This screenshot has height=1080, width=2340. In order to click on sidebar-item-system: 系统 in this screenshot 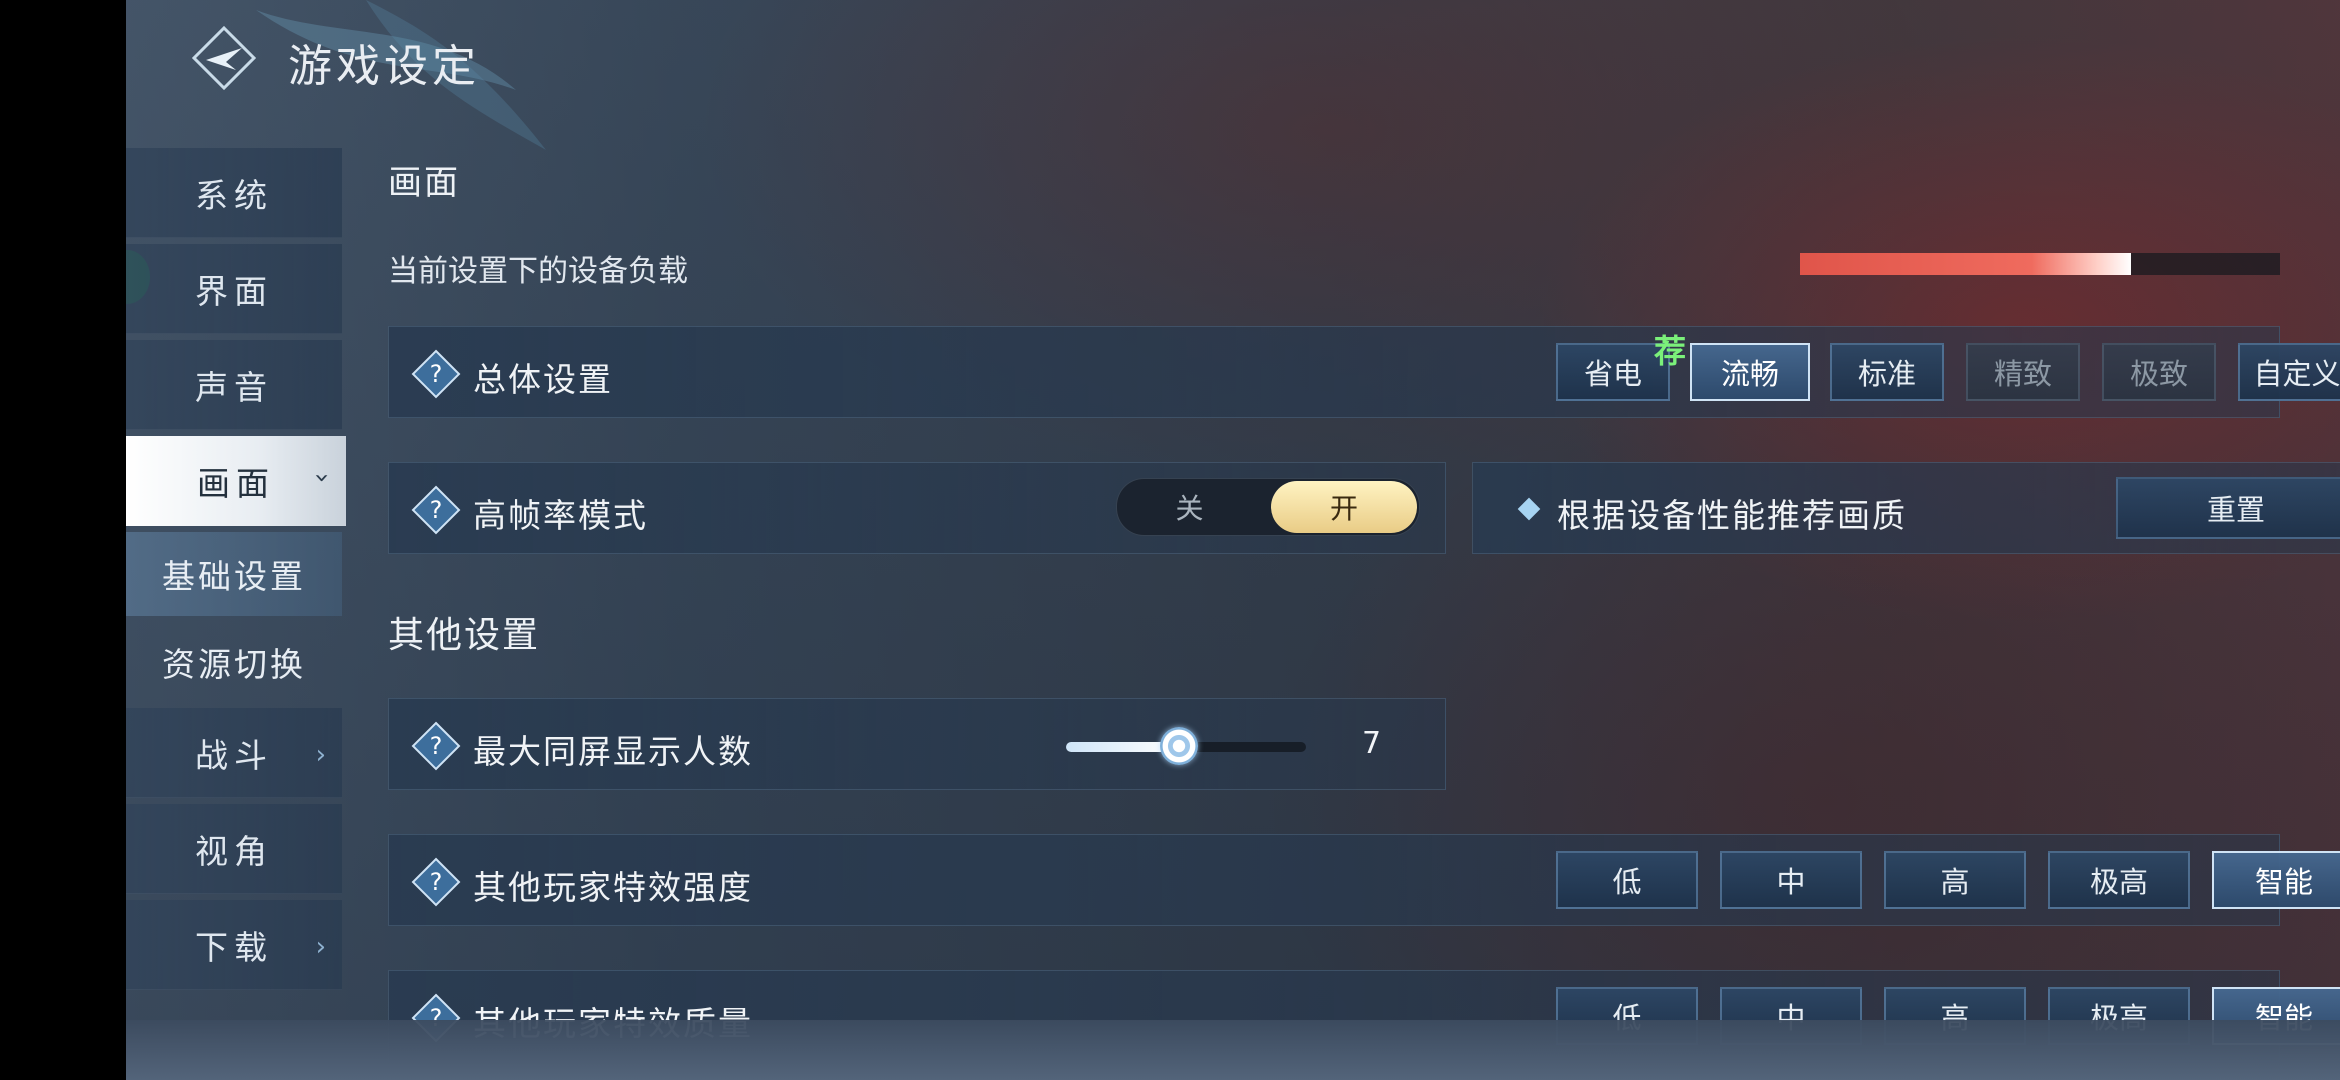, I will do `click(234, 193)`.